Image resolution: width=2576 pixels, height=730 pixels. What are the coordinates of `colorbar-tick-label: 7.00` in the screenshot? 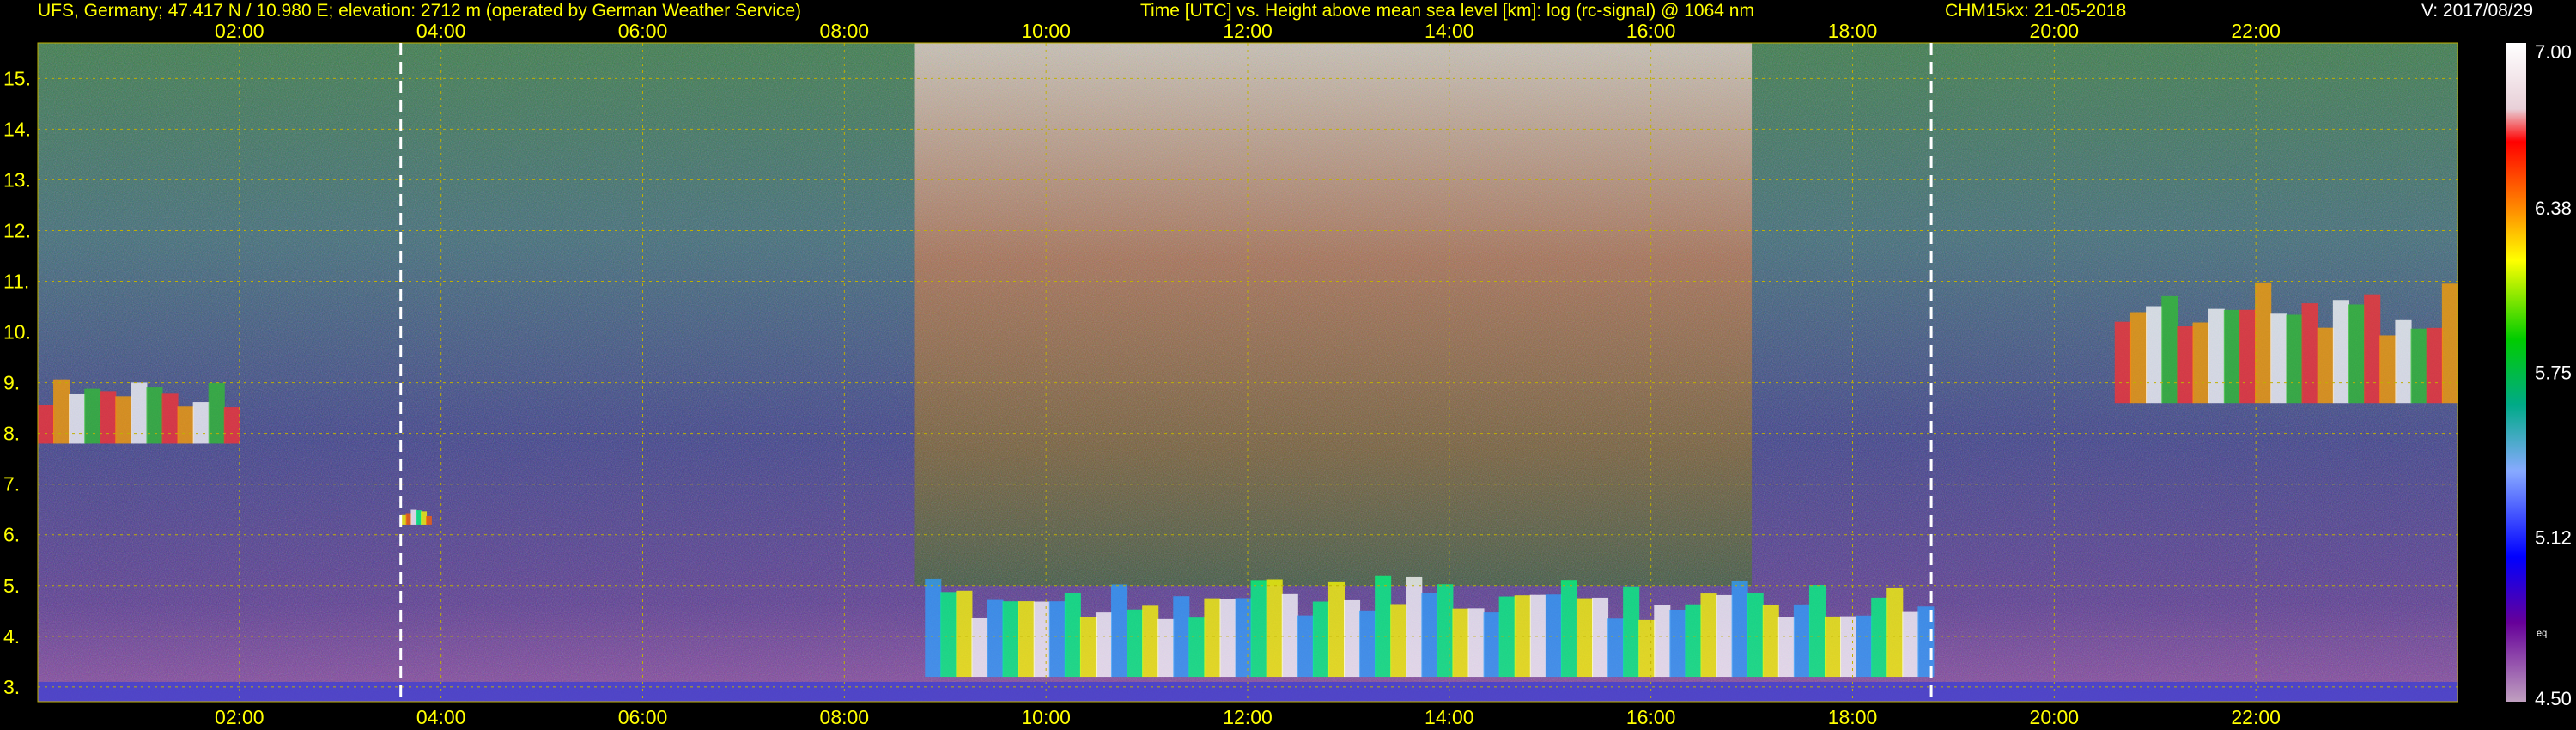 It's located at (2553, 52).